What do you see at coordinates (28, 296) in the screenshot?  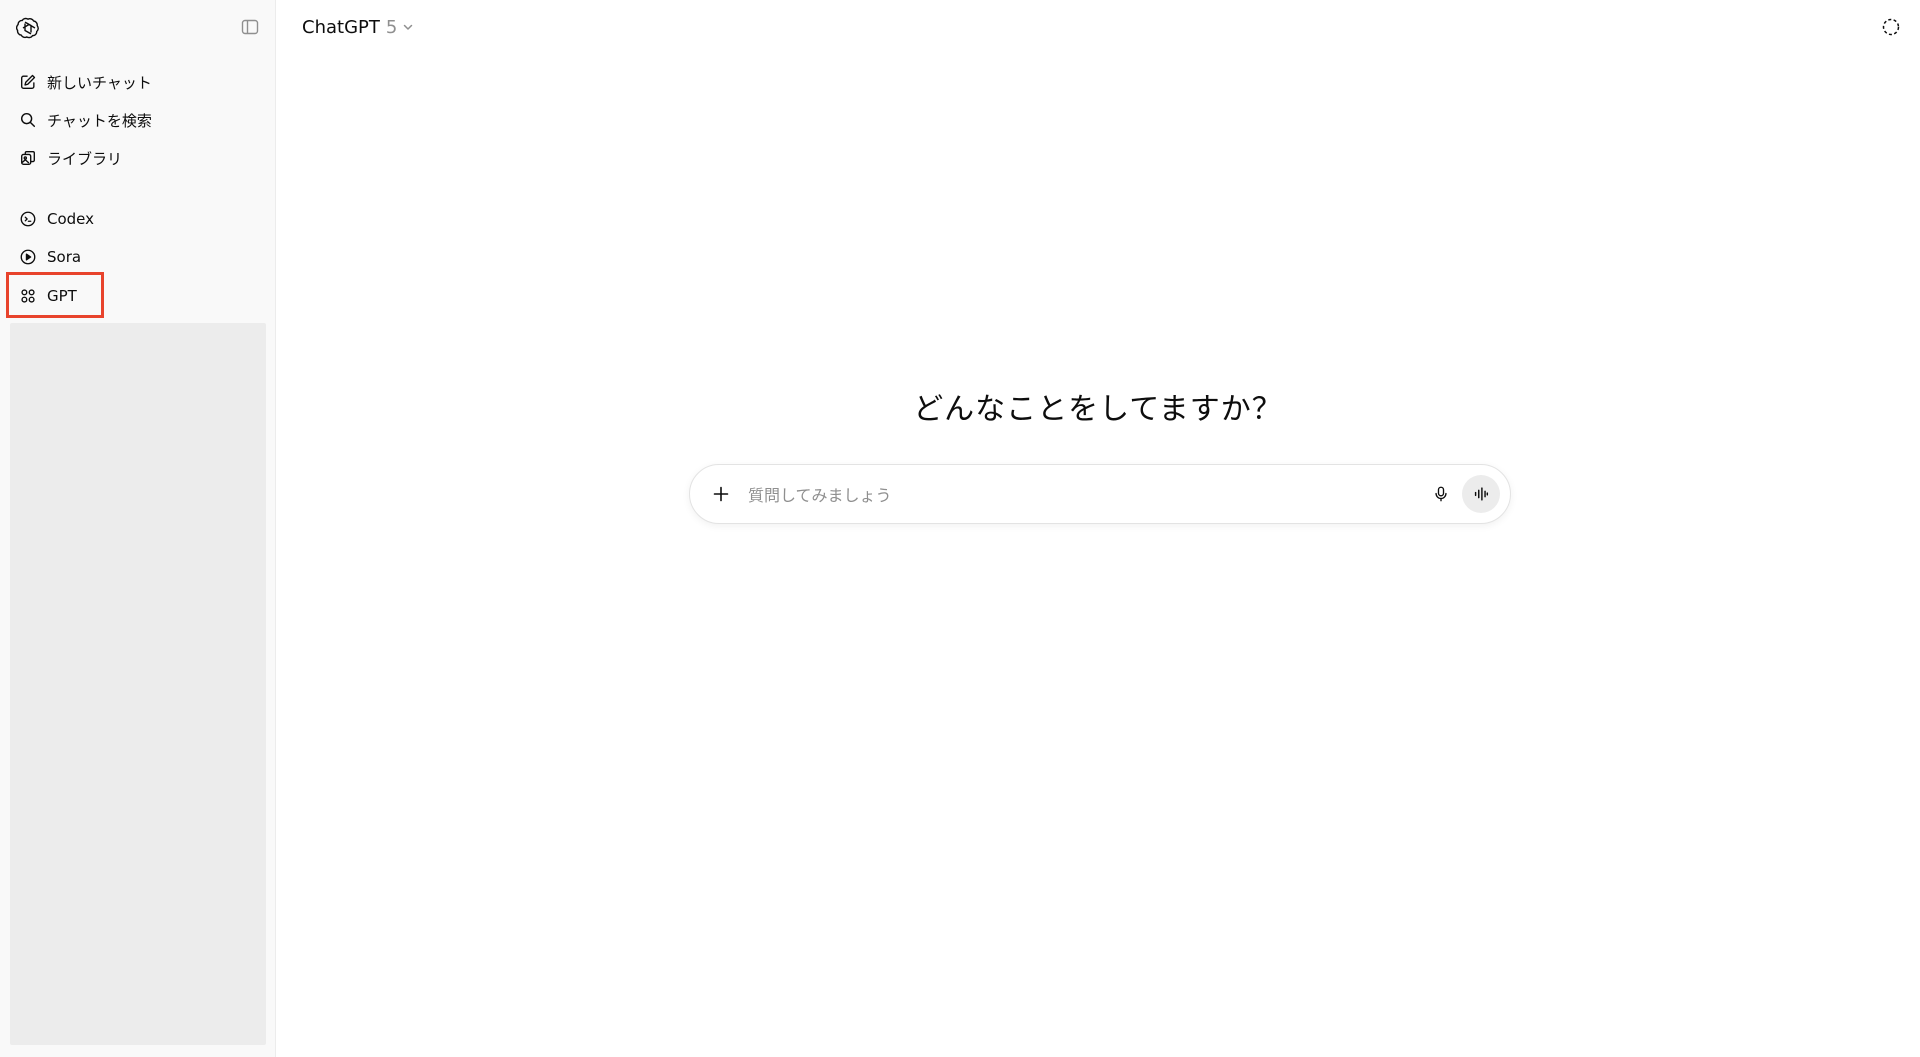 I see `grid-icon` at bounding box center [28, 296].